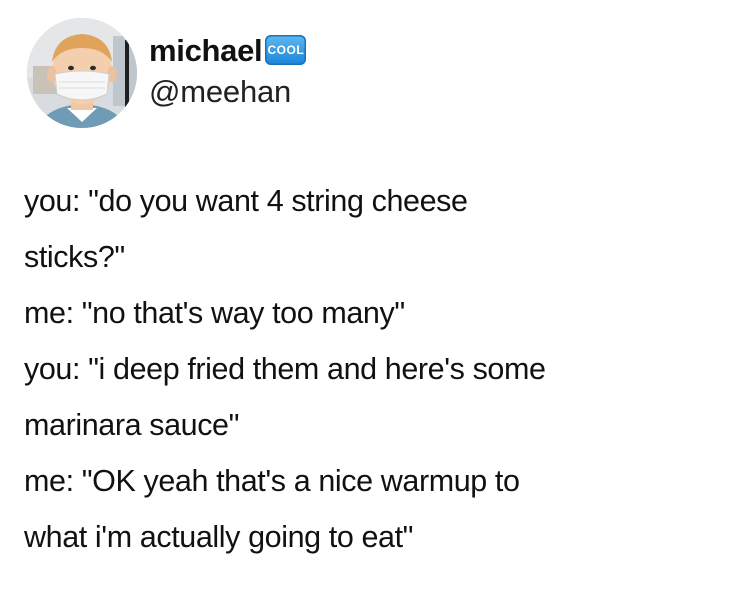 This screenshot has width=750, height=600. Describe the element at coordinates (285, 369) in the screenshot. I see `tweet-line: you: "i deep fried them and here's some` at that location.